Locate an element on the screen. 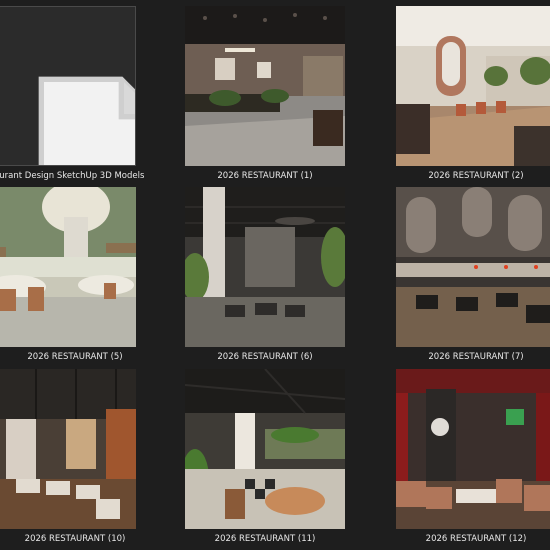  image-caption: 2026 RESTAURANT (11) is located at coordinates (265, 539).